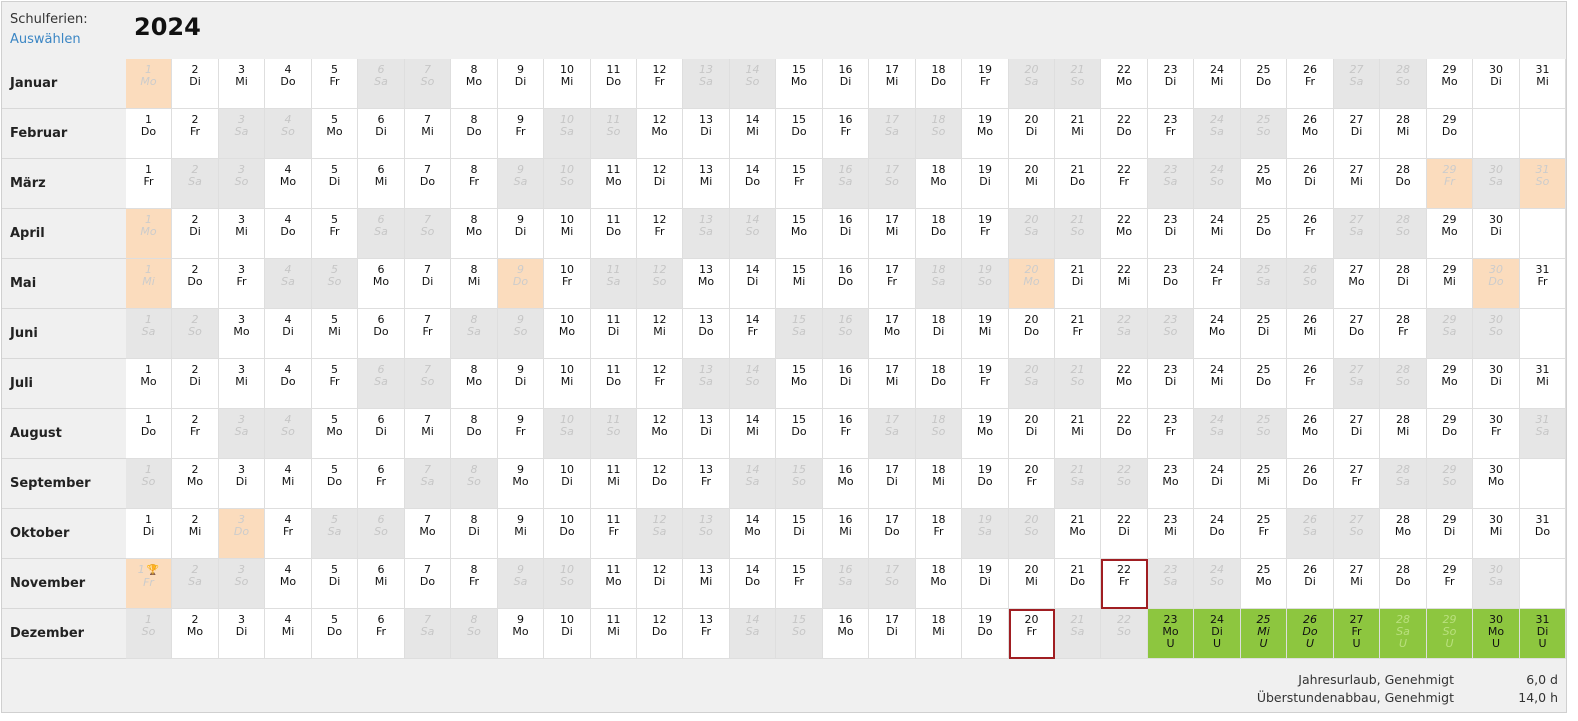  What do you see at coordinates (614, 284) in the screenshot?
I see `day-cell: 11 Sa` at bounding box center [614, 284].